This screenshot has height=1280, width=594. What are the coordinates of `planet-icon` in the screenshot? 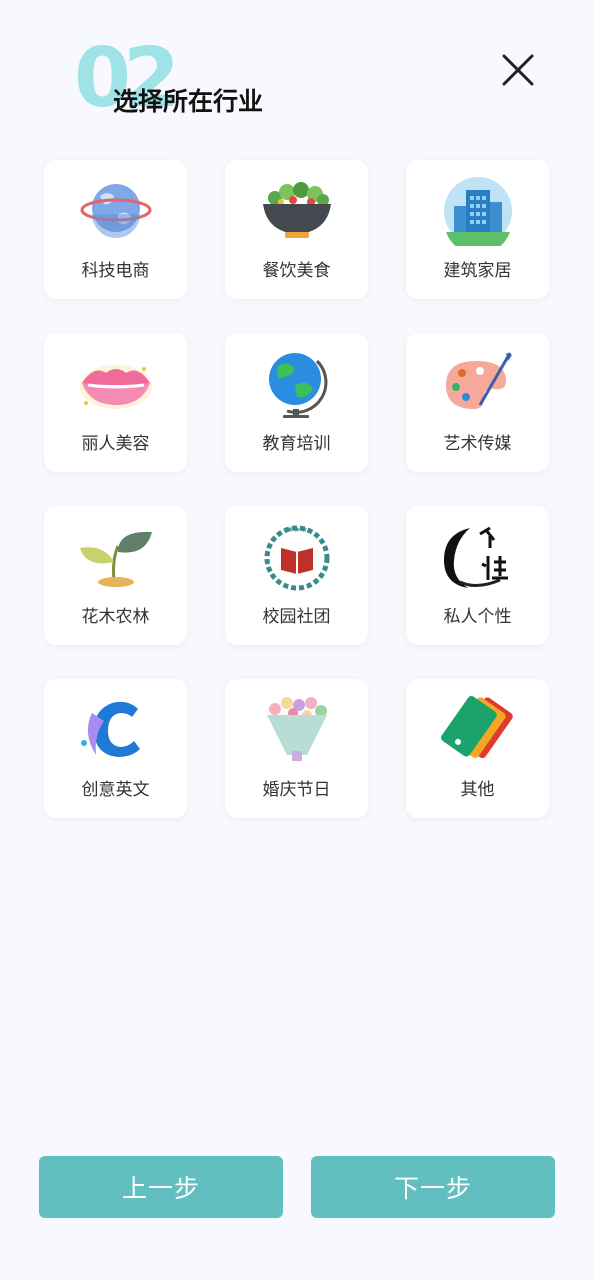 It's located at (116, 211).